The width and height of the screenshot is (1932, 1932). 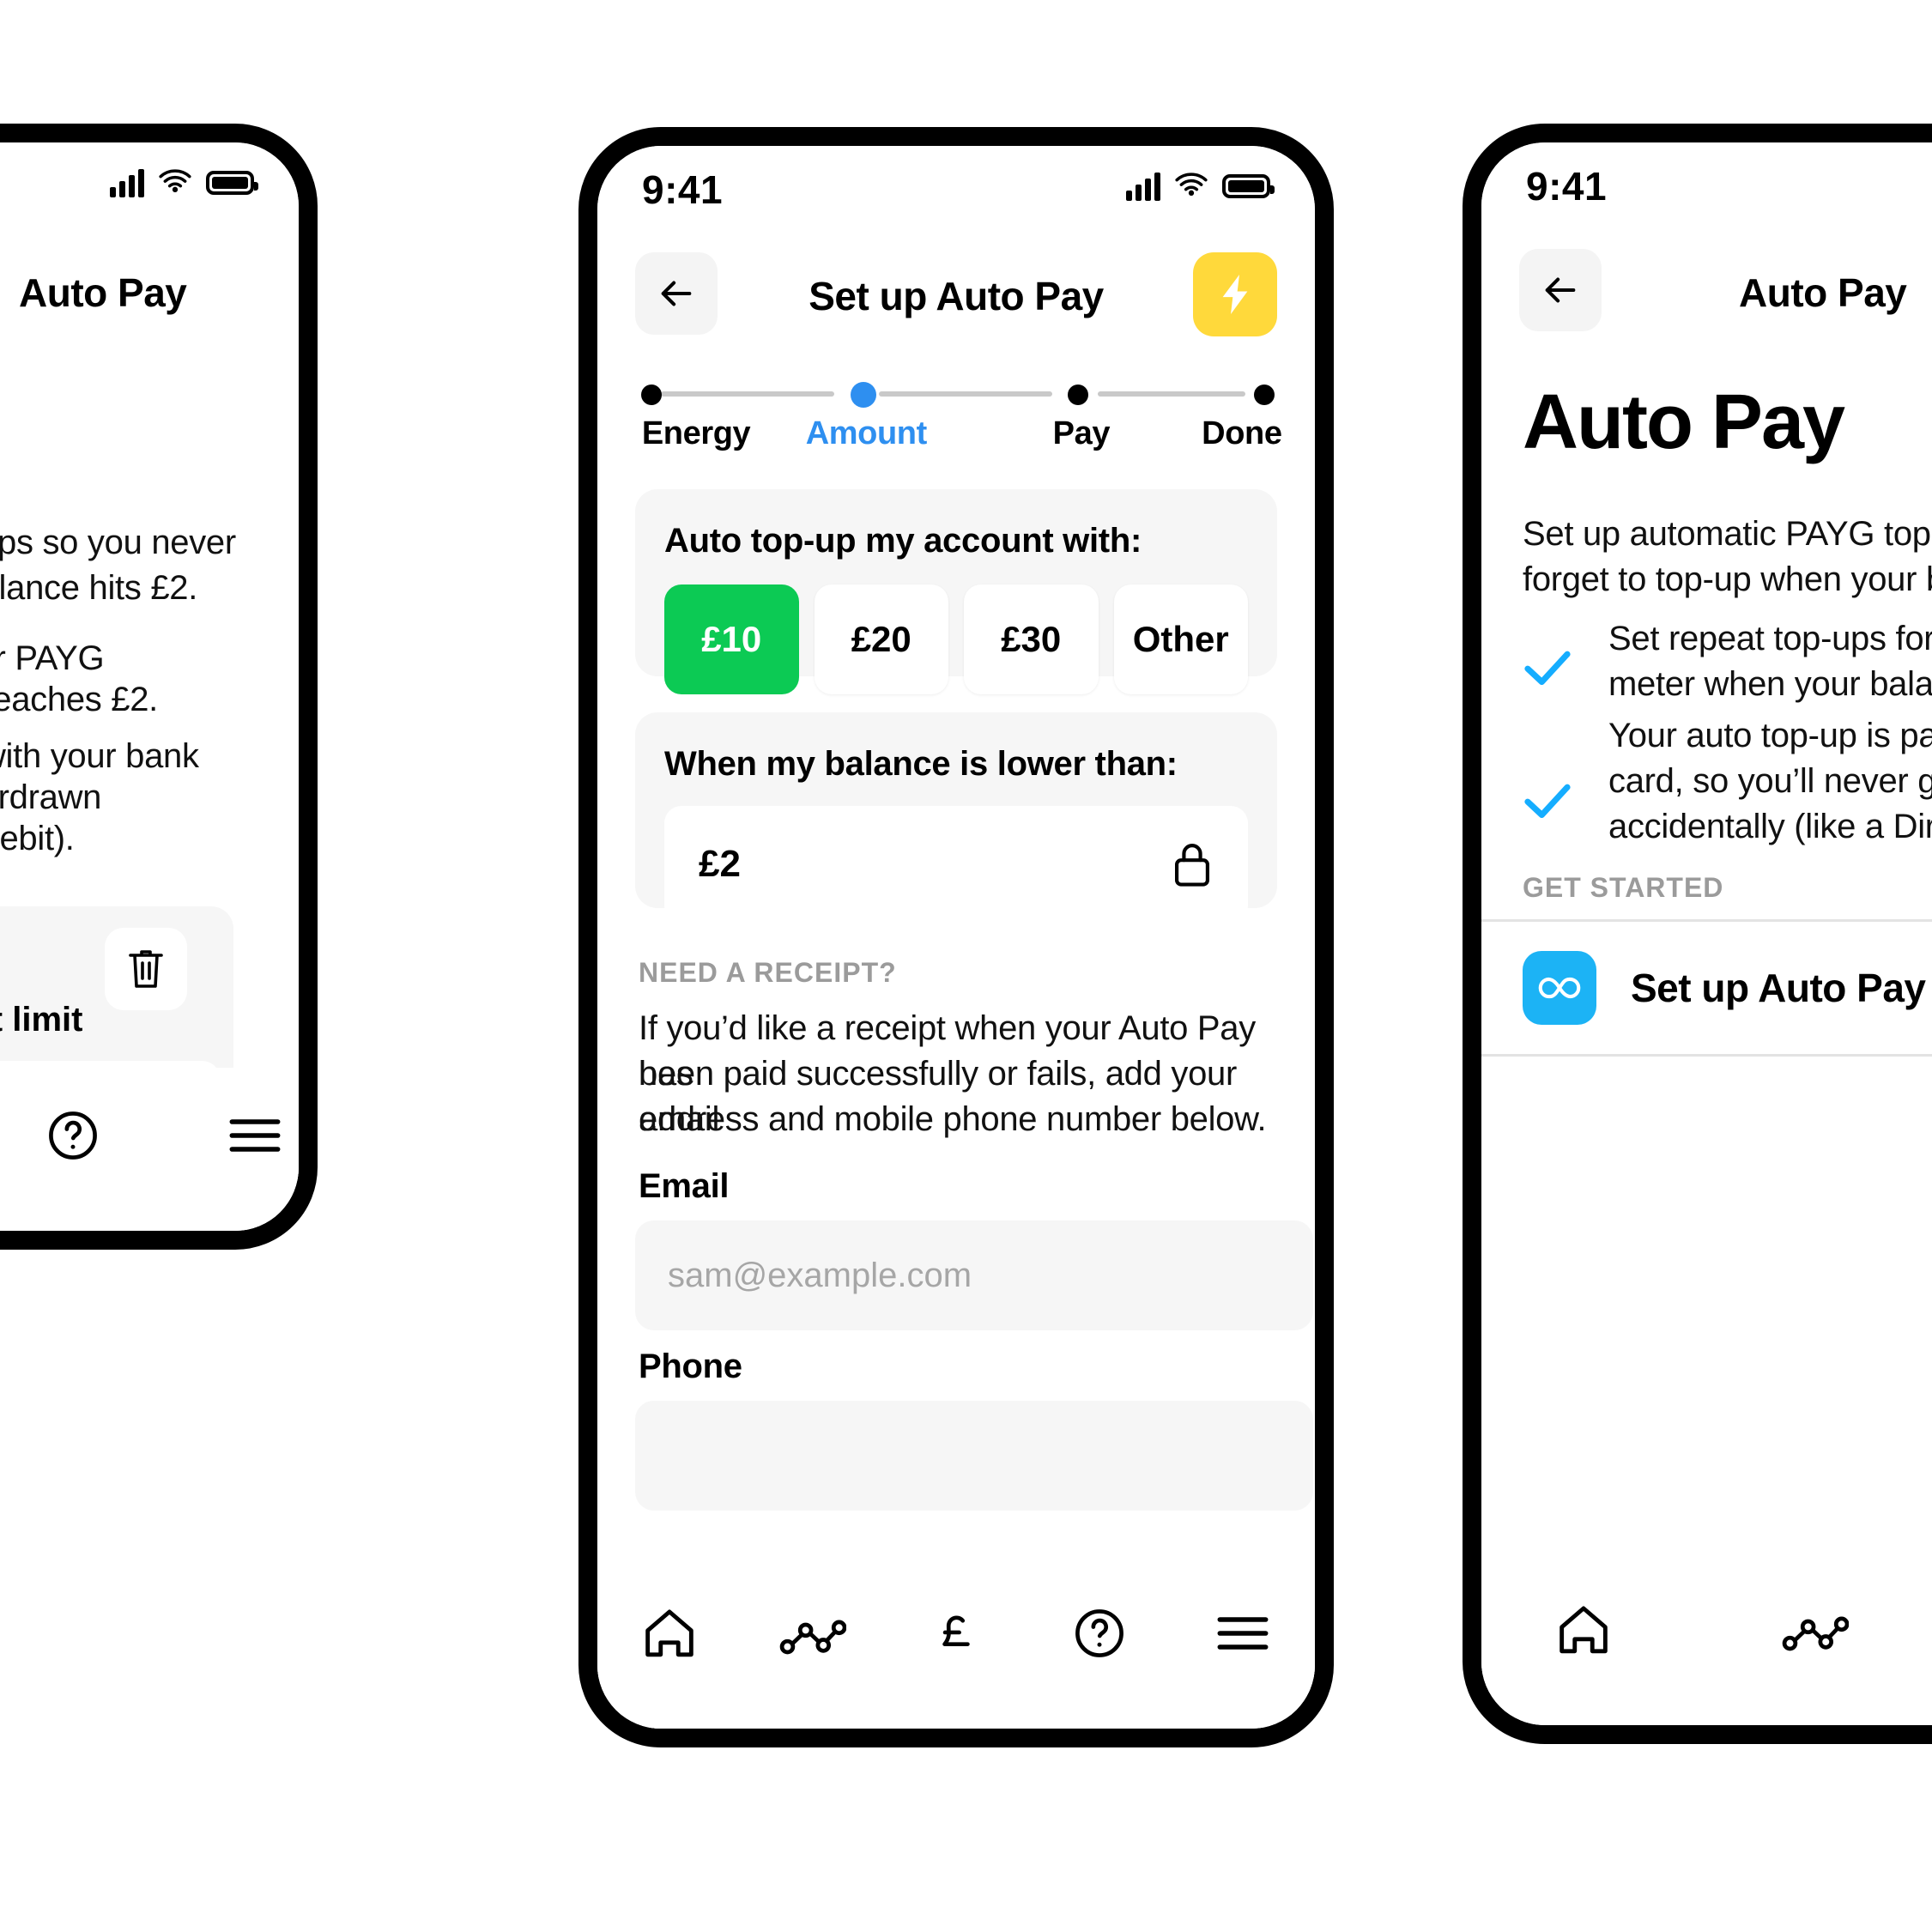 What do you see at coordinates (956, 294) in the screenshot?
I see `middle-navbar: Set up Auto Pay` at bounding box center [956, 294].